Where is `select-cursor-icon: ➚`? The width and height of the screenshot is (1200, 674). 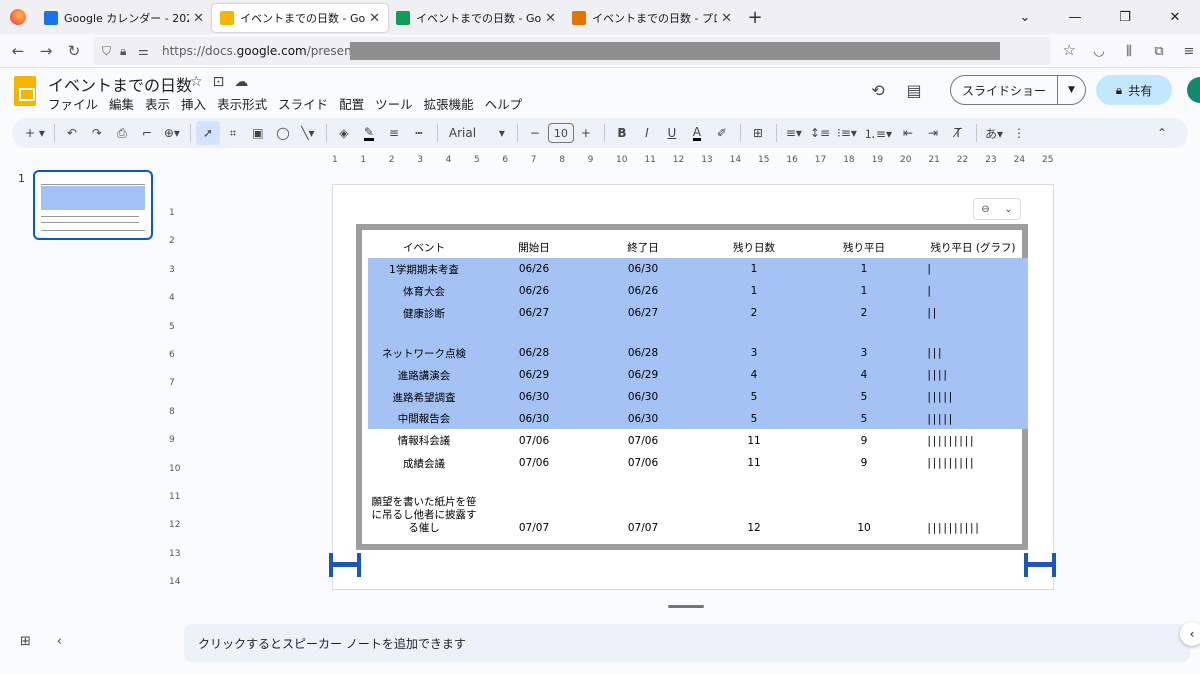
select-cursor-icon: ➚ is located at coordinates (207, 133).